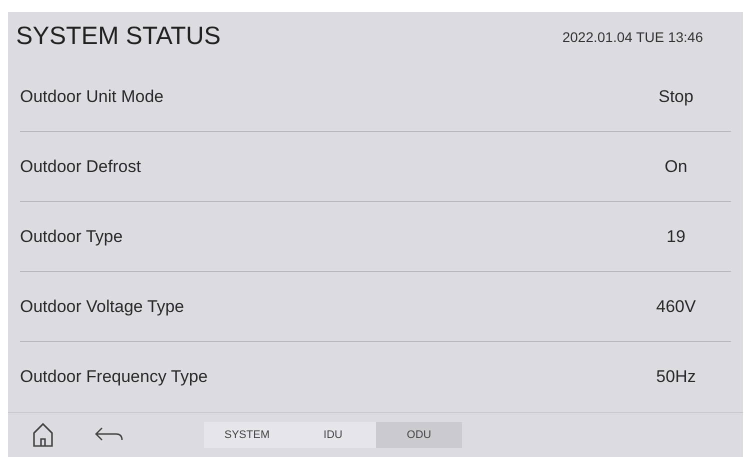  Describe the element at coordinates (80, 167) in the screenshot. I see `status-label: Outdoor Defrost` at that location.